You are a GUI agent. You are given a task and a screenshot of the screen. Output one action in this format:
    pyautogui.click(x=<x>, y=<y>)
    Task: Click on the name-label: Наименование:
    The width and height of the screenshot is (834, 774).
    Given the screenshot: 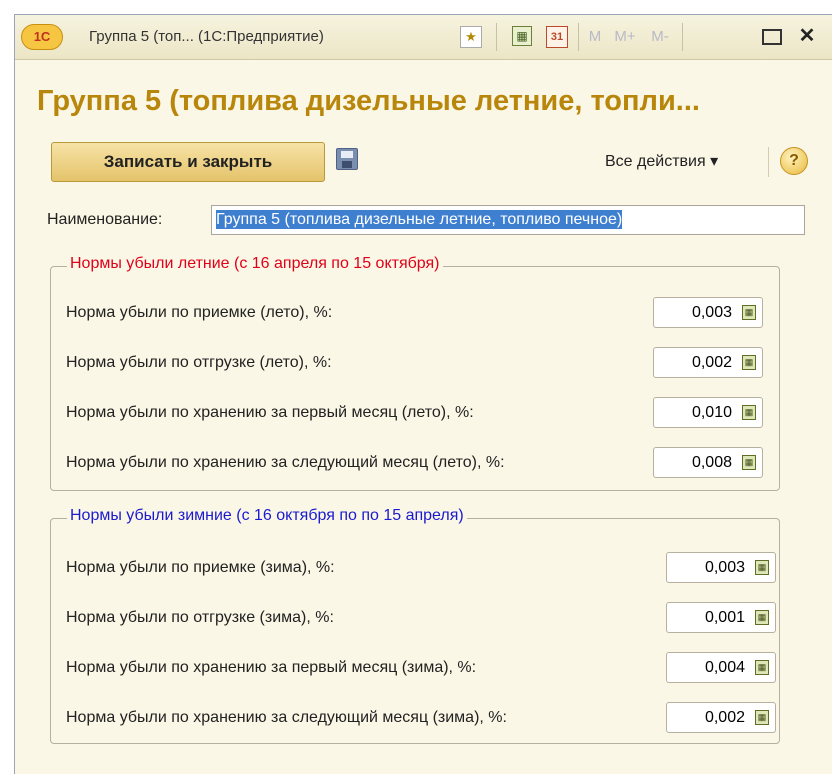 What is the action you would take?
    pyautogui.click(x=105, y=219)
    